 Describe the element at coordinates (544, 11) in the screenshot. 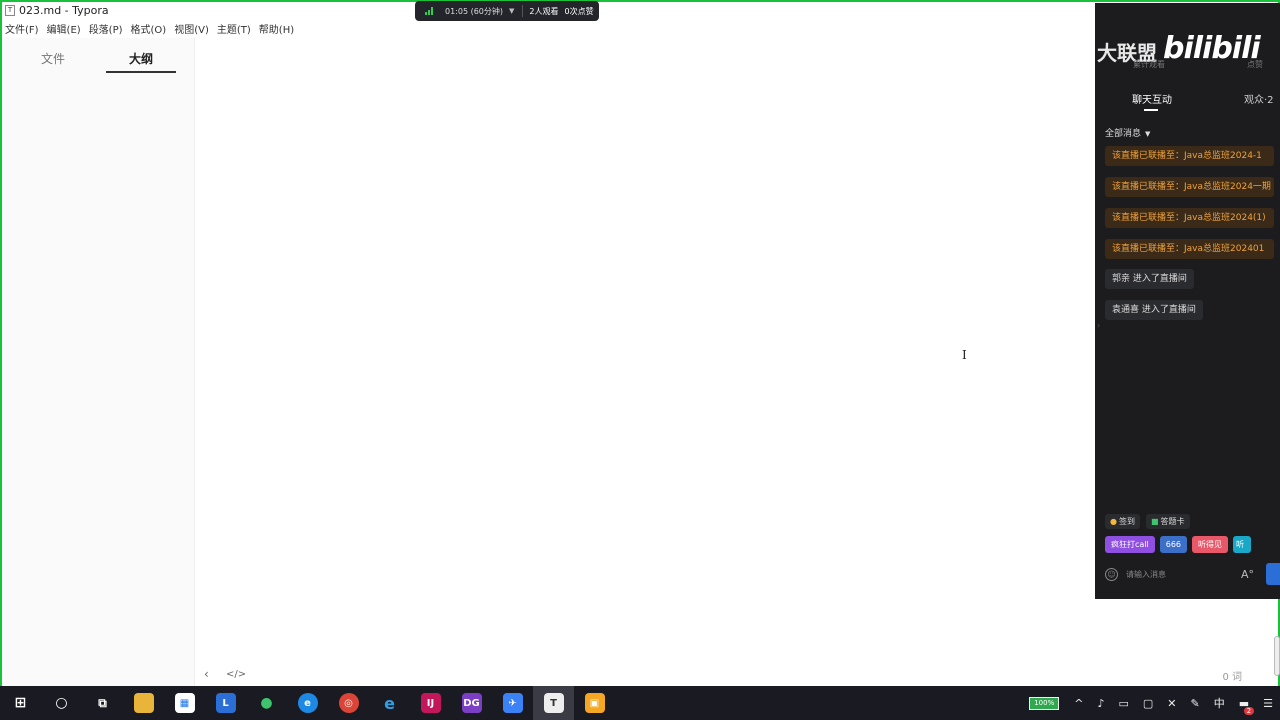

I see `viewer-count: 2人观看` at that location.